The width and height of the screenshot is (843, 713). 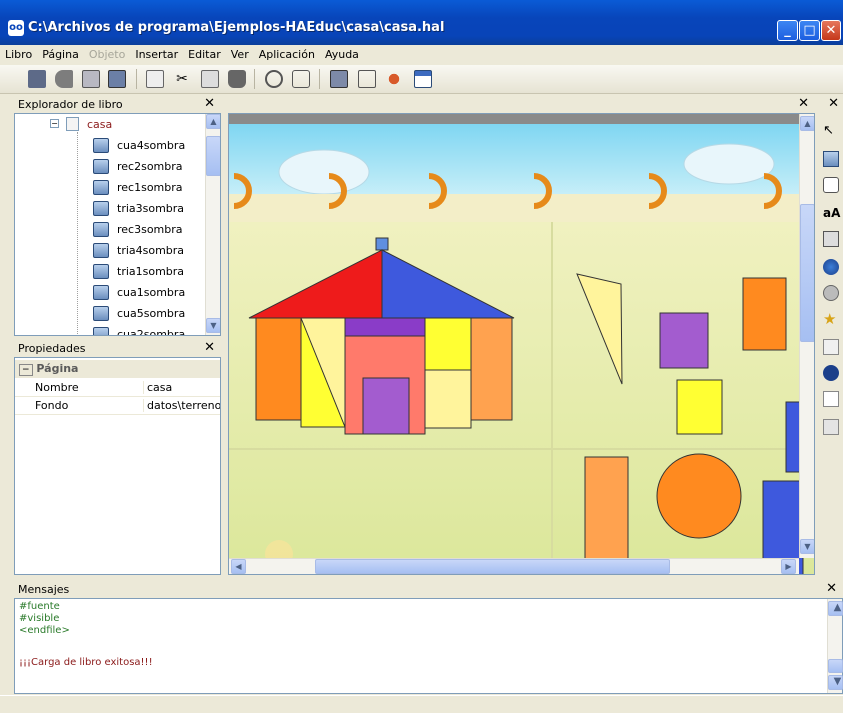 I want to click on message-line, so click(x=428, y=643).